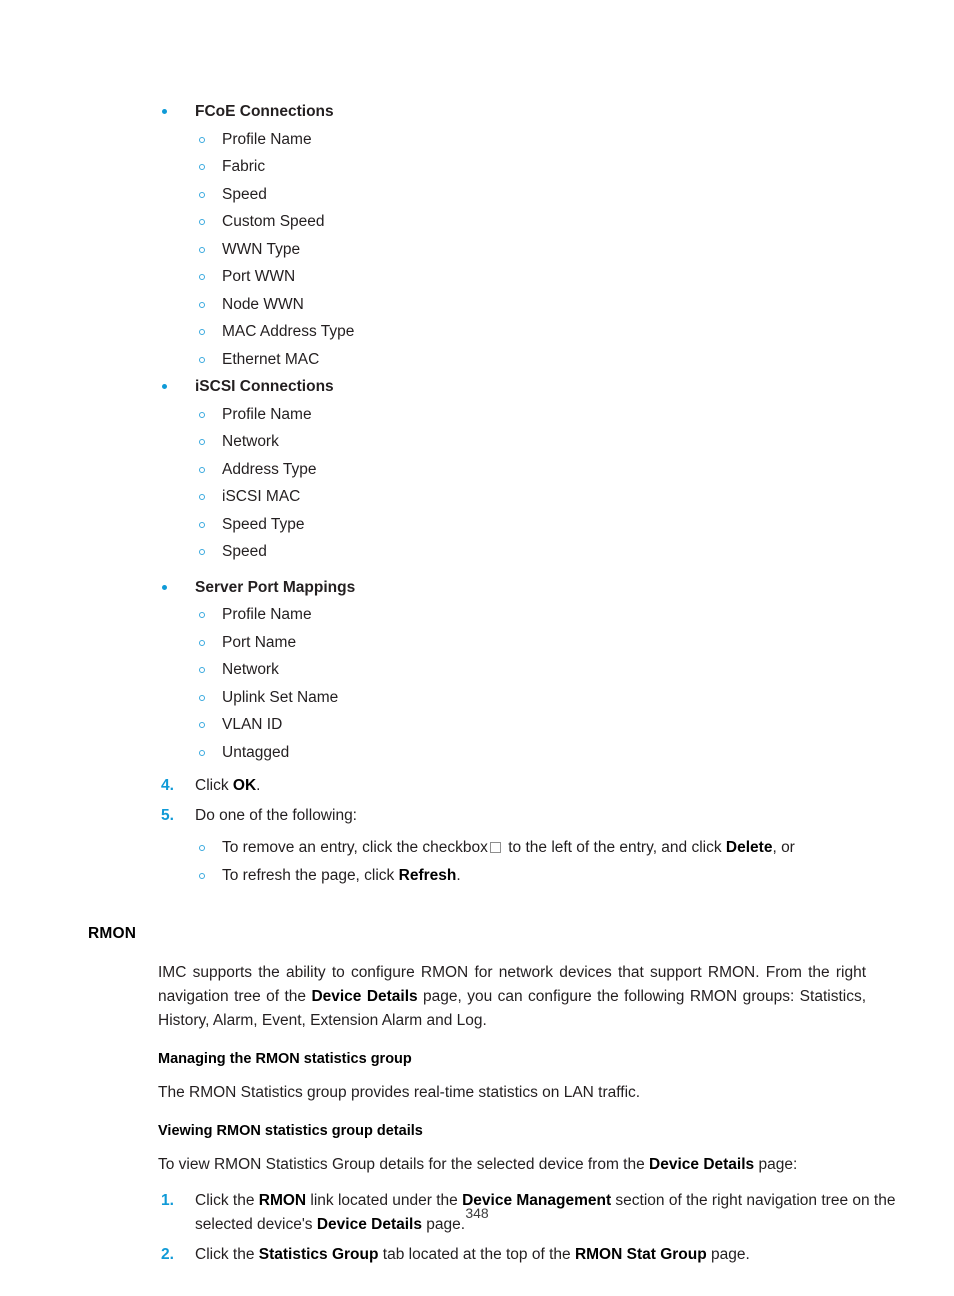 This screenshot has width=954, height=1296. Describe the element at coordinates (552, 222) in the screenshot. I see `list-item: Custom Speed` at that location.